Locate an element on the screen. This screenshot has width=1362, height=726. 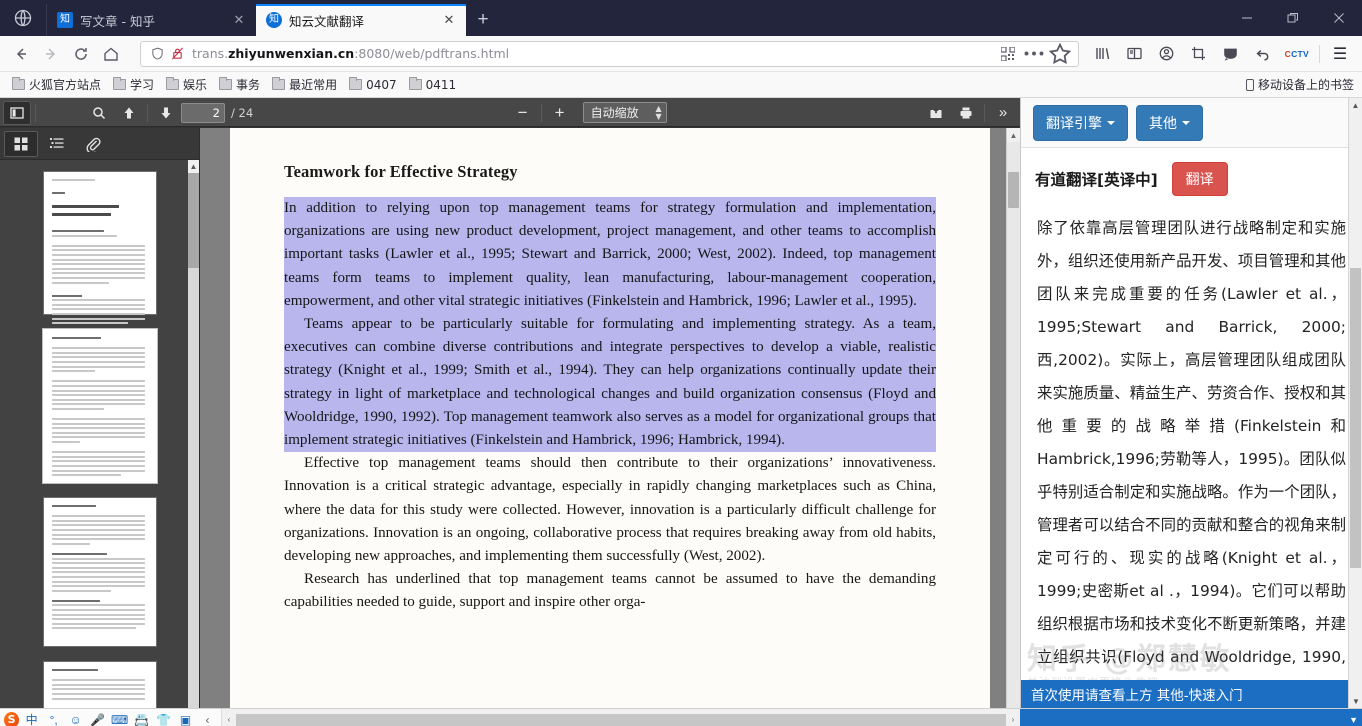
shield-icon is located at coordinates (157, 53).